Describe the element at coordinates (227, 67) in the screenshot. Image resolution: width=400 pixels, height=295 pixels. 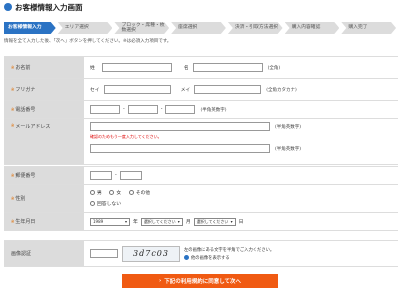
I see `first-name-input` at that location.